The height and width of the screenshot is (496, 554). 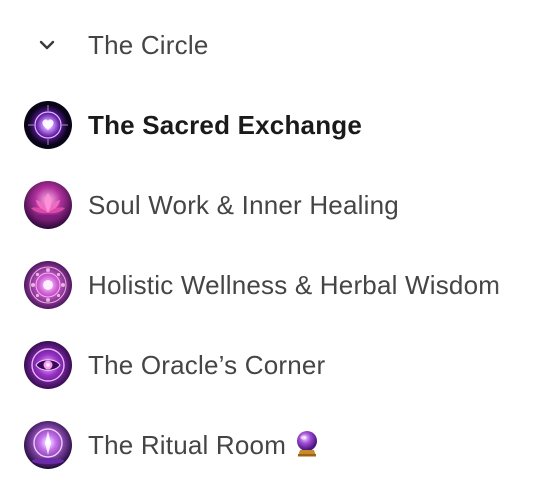 I want to click on oracle-eye-icon, so click(x=48, y=365).